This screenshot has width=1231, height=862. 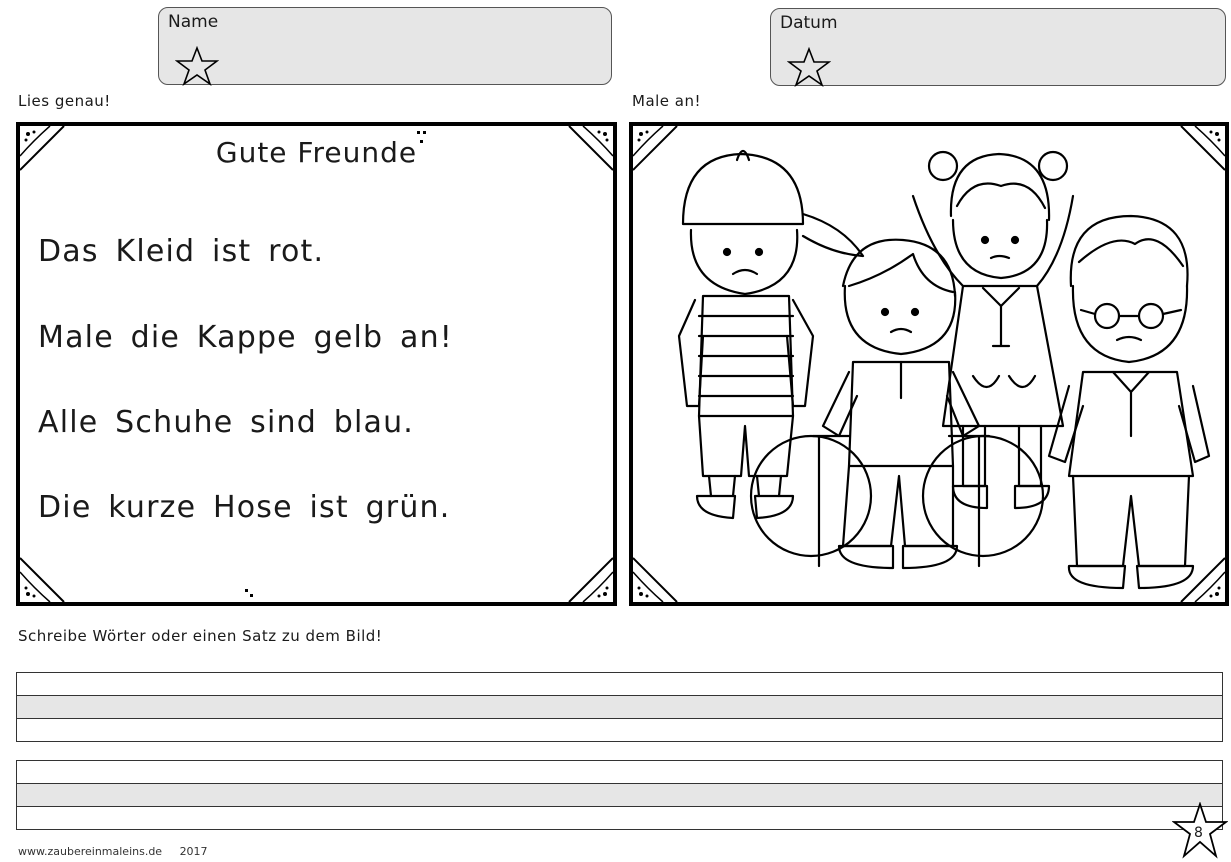 I want to click on boy-in-wheelchair, so click(x=897, y=404).